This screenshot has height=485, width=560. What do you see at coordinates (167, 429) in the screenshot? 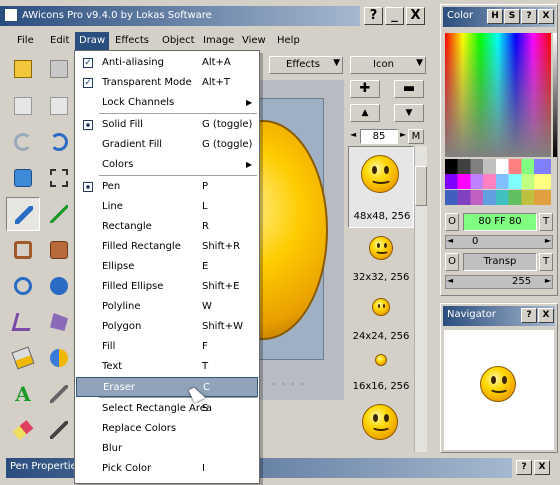
I see `menu-item-replace-colors: Replace Colors` at bounding box center [167, 429].